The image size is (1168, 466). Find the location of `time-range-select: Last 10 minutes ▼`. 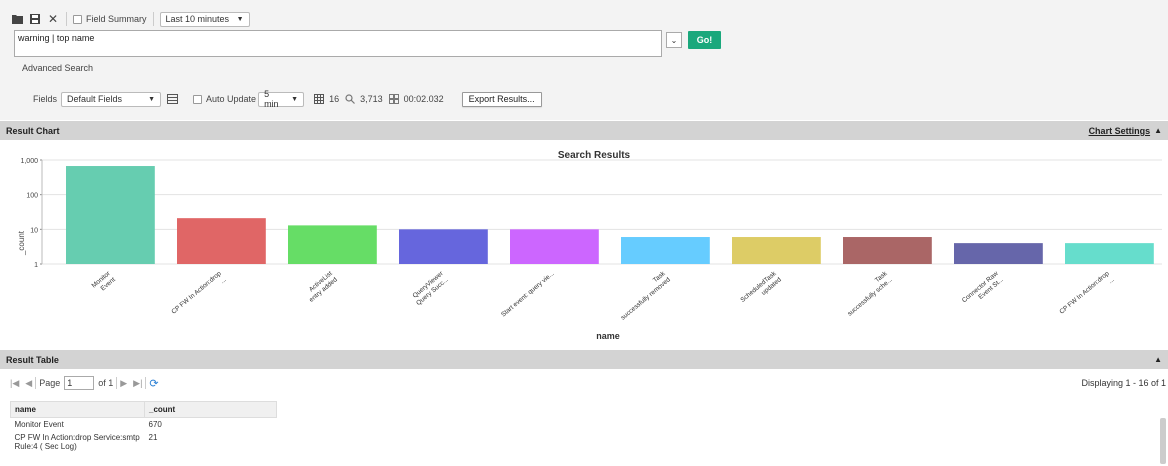

time-range-select: Last 10 minutes ▼ is located at coordinates (204, 19).